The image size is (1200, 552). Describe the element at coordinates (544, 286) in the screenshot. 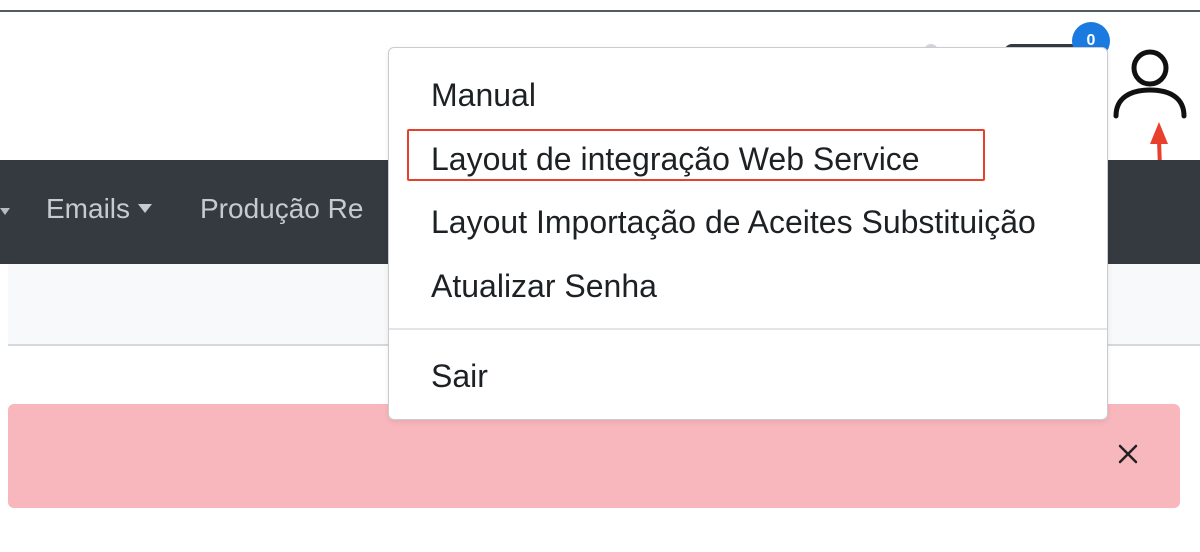

I see `menu-item-atualizar-senha: Atualizar Senha` at that location.